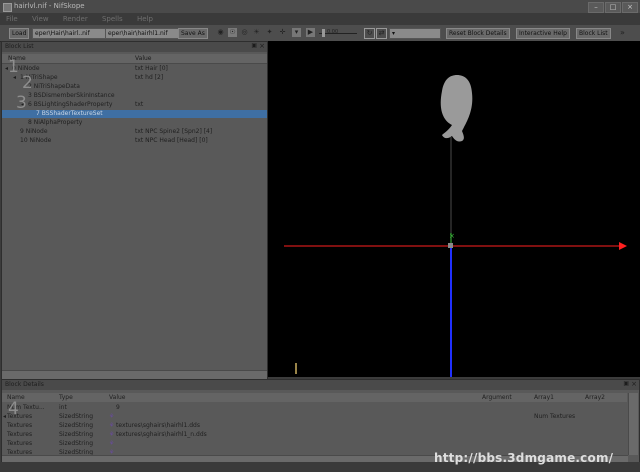  Describe the element at coordinates (139, 104) in the screenshot. I see `block-value: txt` at that location.